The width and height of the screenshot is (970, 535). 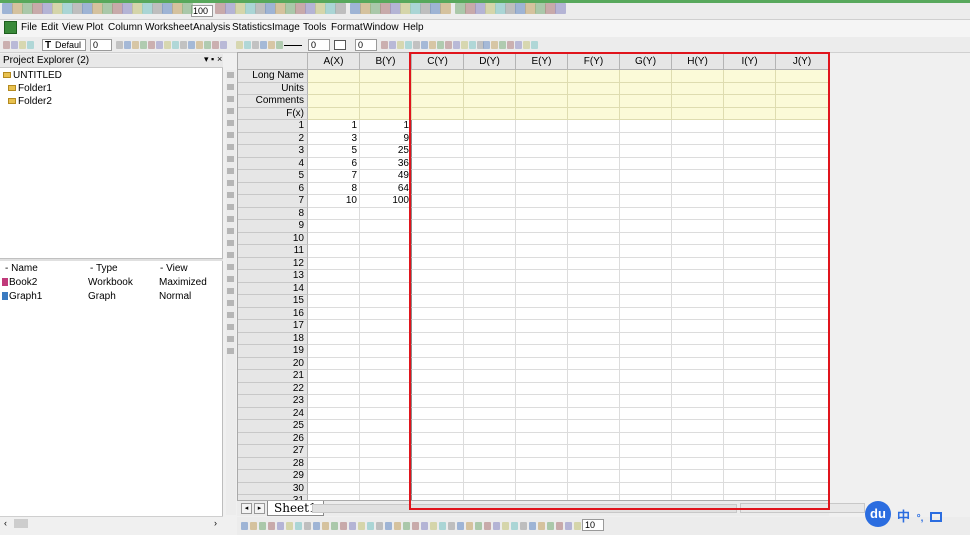 I want to click on row-header: 13, so click(x=273, y=276).